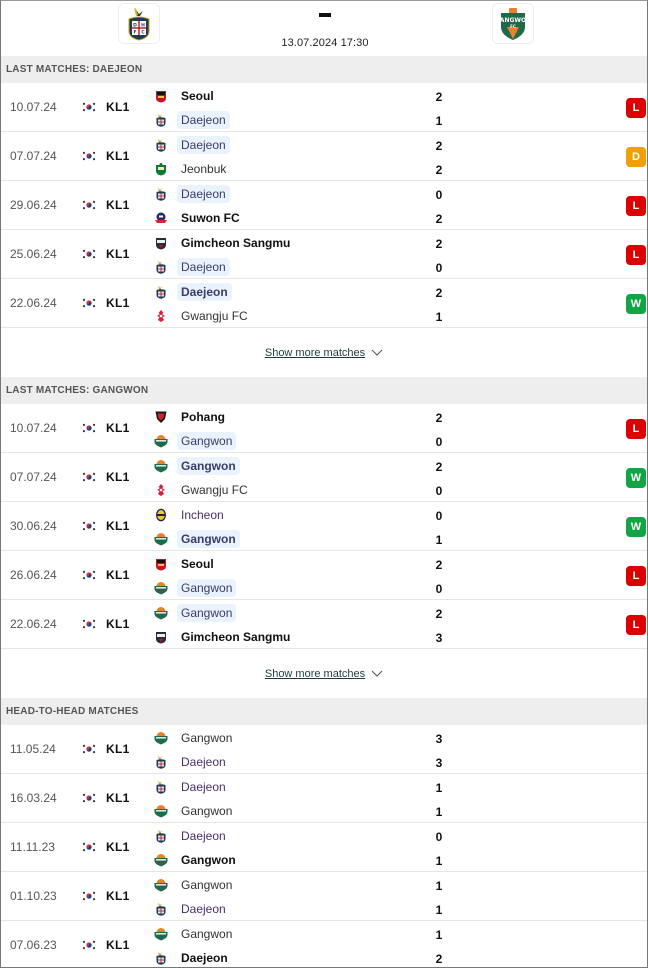  What do you see at coordinates (203, 194) in the screenshot?
I see `home-team-name: Daejeon` at bounding box center [203, 194].